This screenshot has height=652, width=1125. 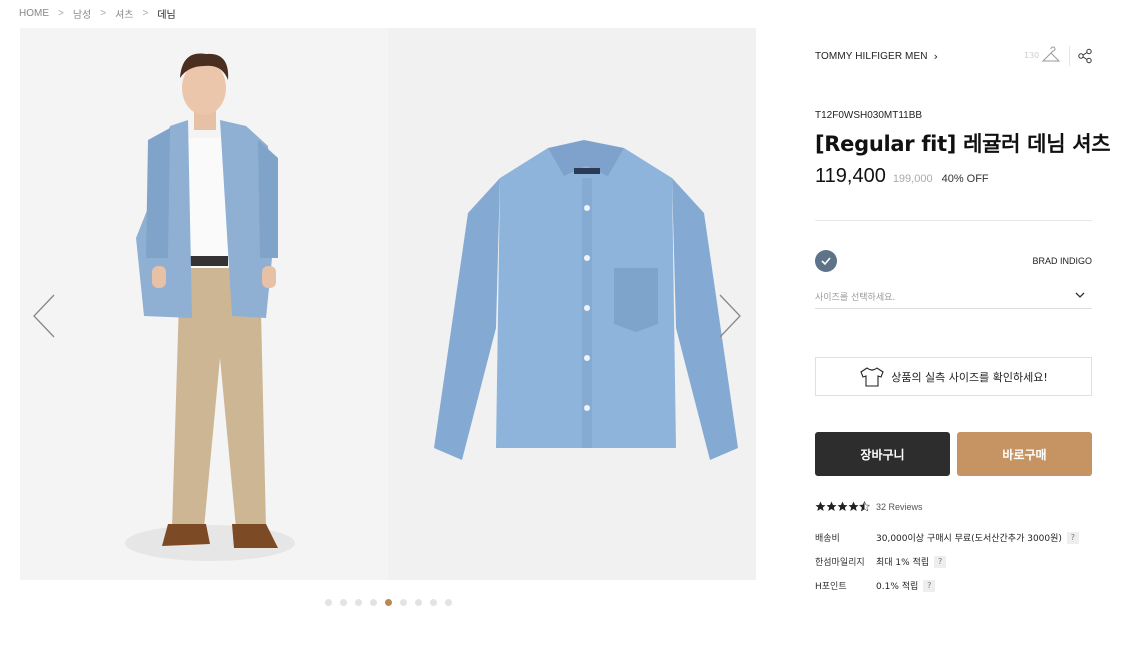 What do you see at coordinates (850, 176) in the screenshot?
I see `sale-price: 119,400` at bounding box center [850, 176].